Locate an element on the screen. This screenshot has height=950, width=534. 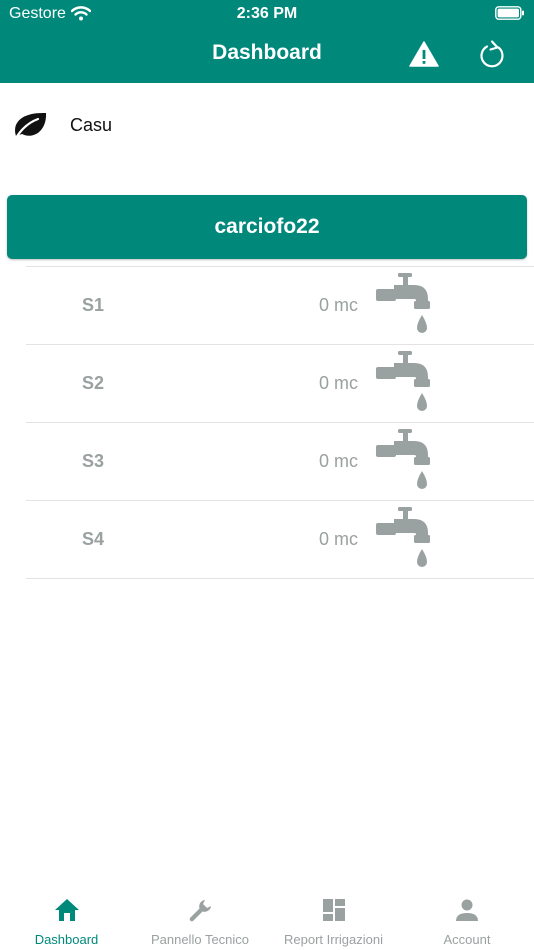
farm-name: Casu is located at coordinates (91, 125).